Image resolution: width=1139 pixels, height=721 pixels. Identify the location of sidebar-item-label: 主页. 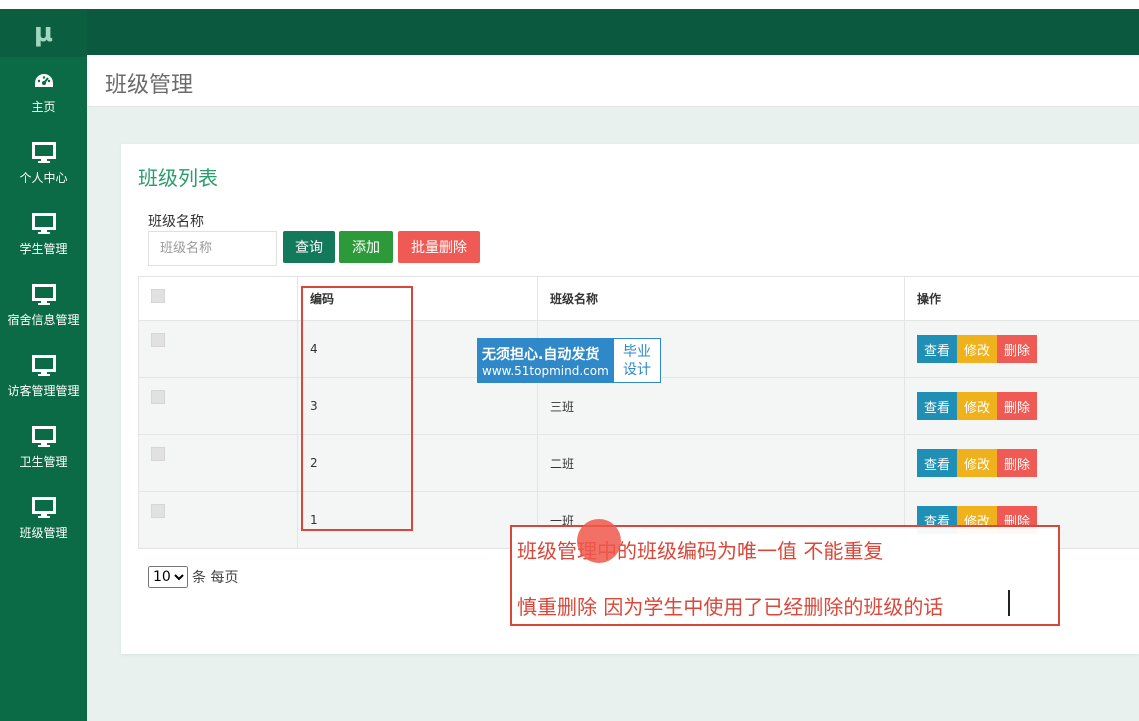
(43, 107).